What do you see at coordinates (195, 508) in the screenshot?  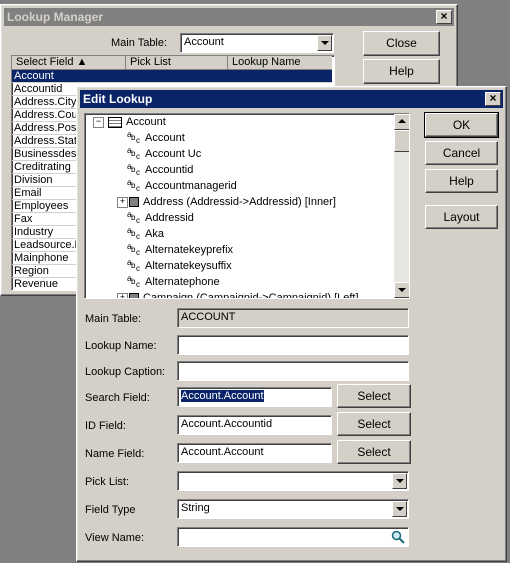 I see `field-type-value: String` at bounding box center [195, 508].